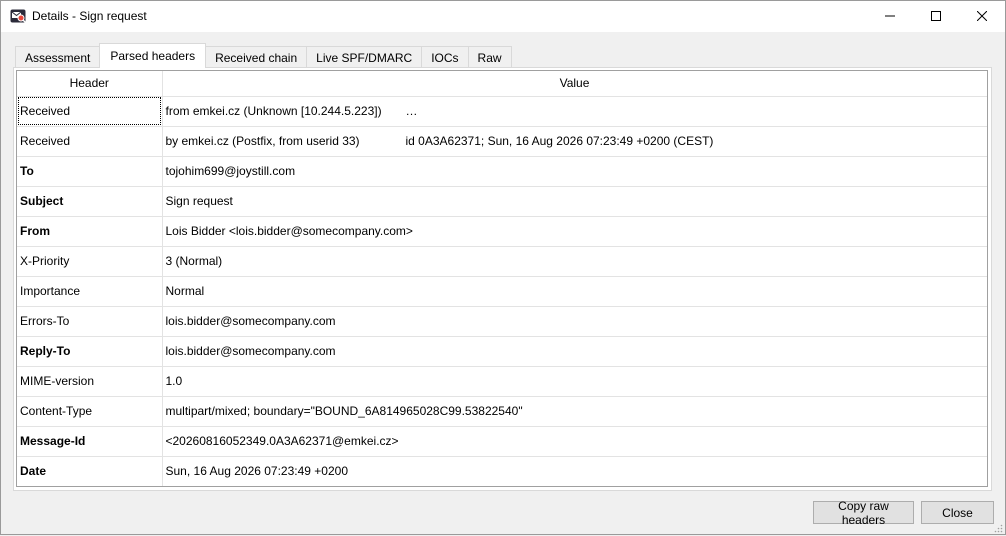  I want to click on tab-live-spf-dmarc: Live SPF/DMARC, so click(364, 57).